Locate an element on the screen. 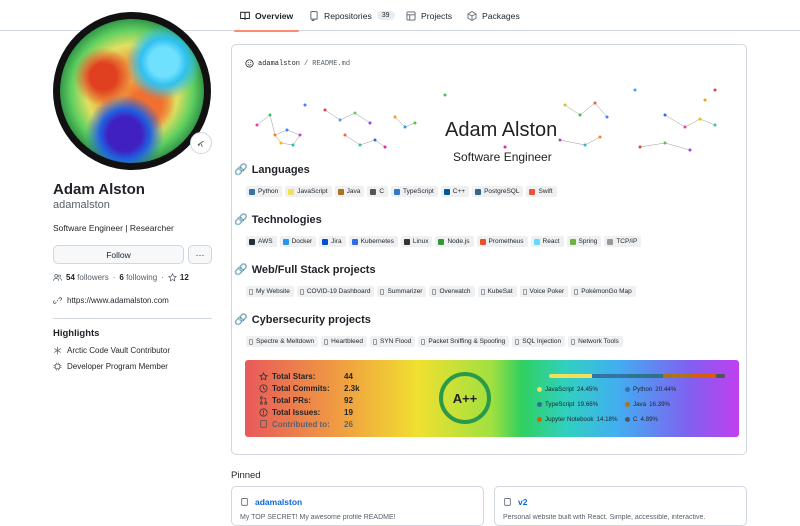 The width and height of the screenshot is (800, 526). badge-label: SYN Flood is located at coordinates (395, 341).